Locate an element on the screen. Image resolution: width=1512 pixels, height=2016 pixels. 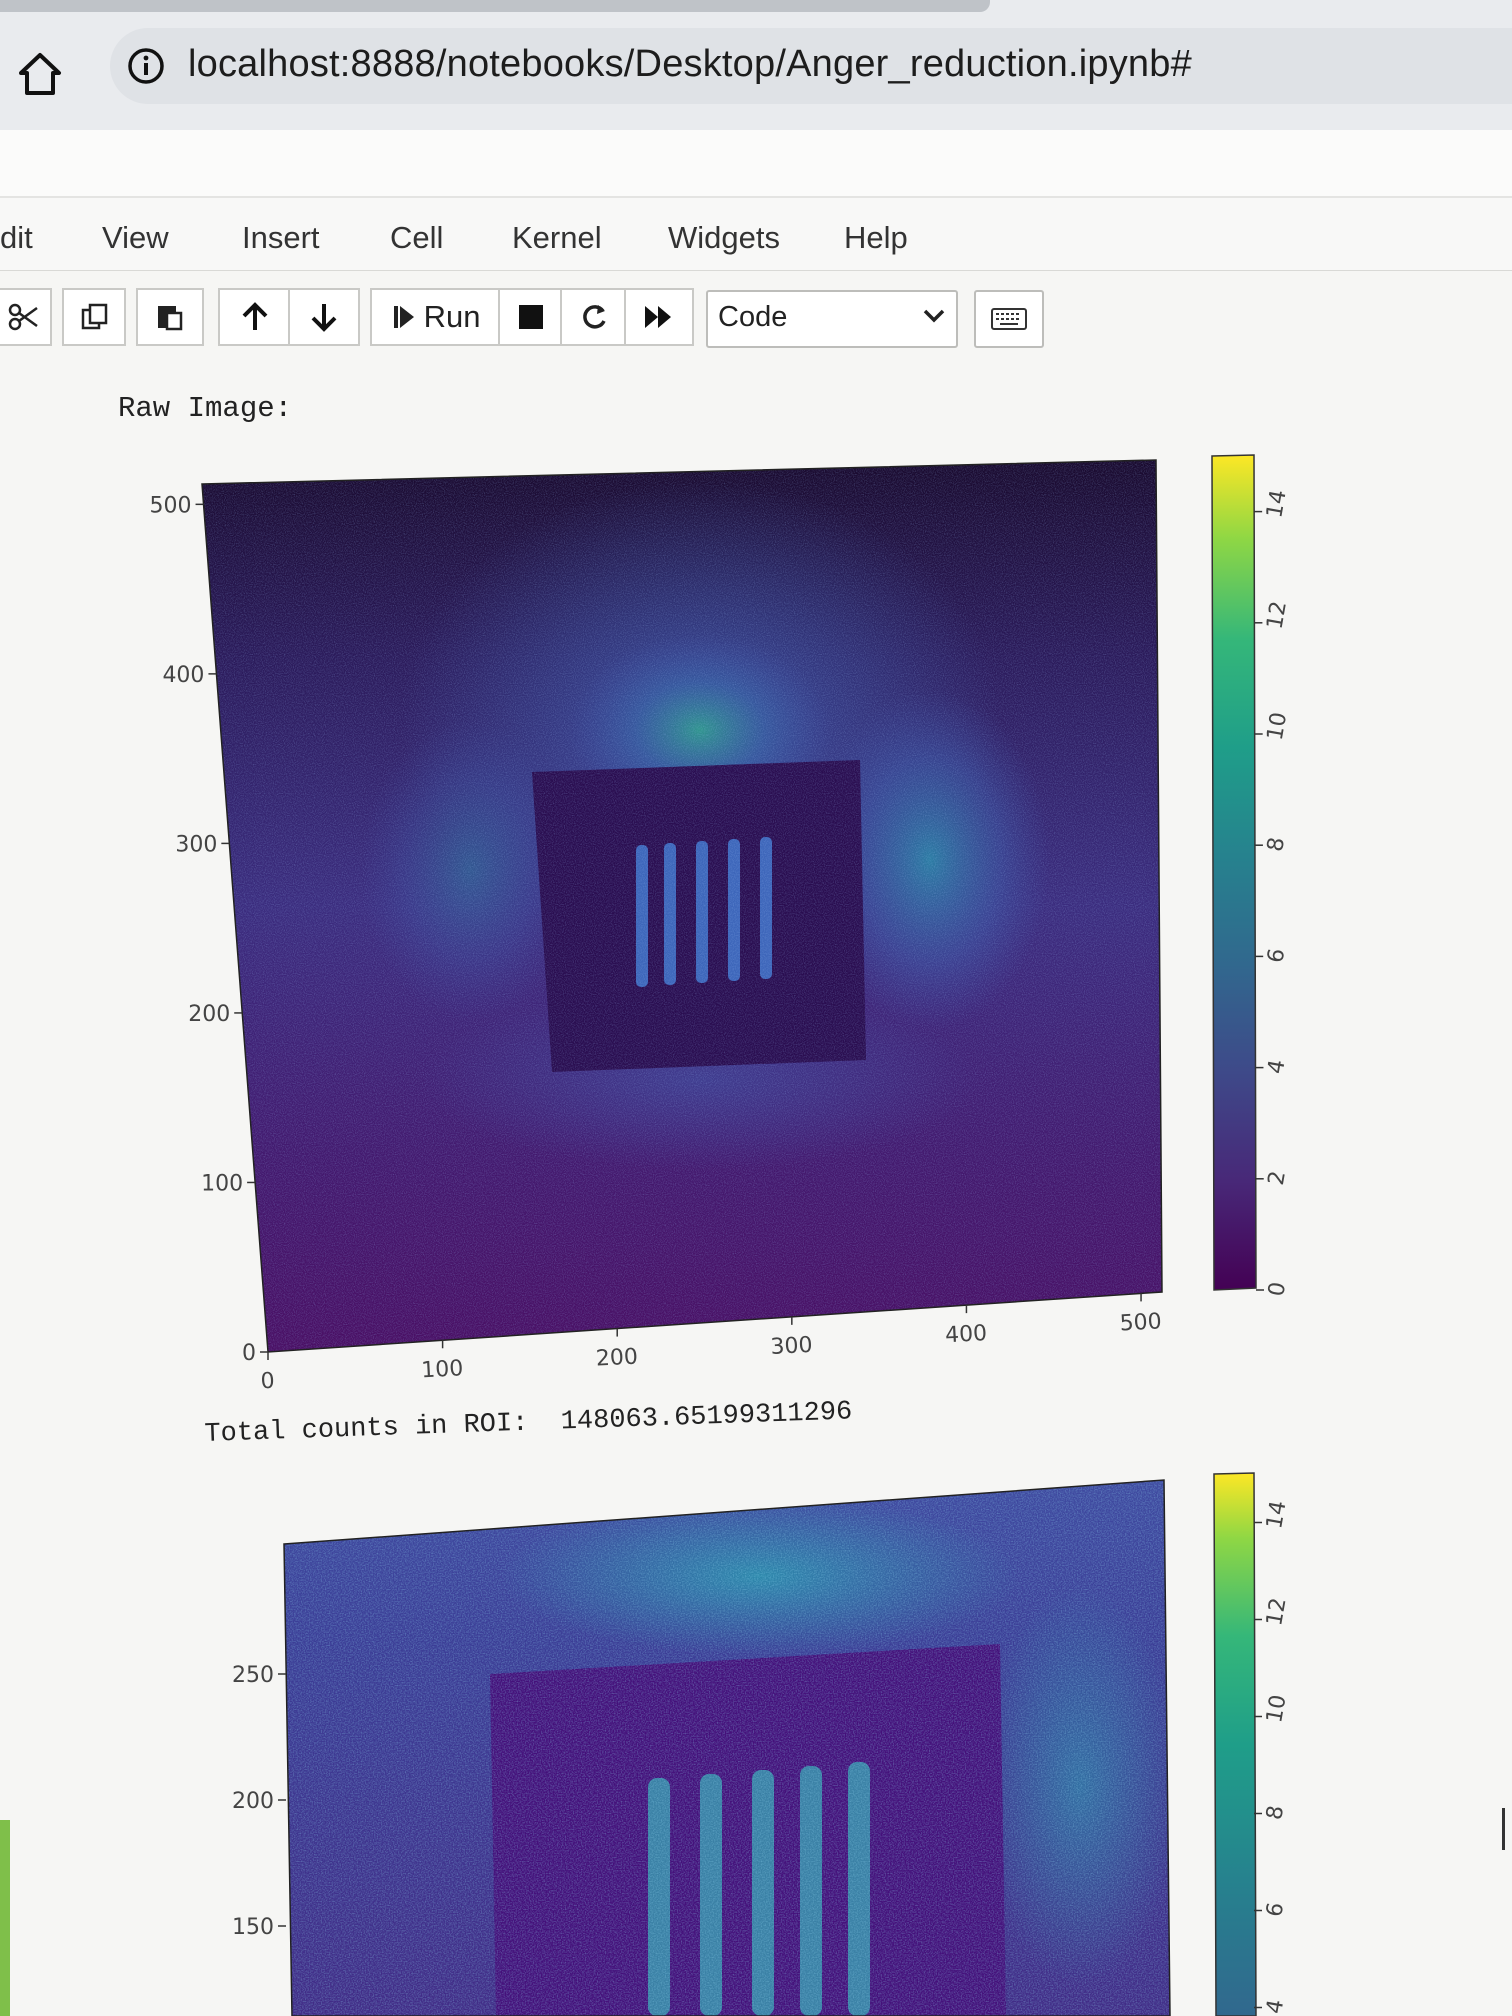
roi-y-tick-label: 200 is located at coordinates (253, 1801).